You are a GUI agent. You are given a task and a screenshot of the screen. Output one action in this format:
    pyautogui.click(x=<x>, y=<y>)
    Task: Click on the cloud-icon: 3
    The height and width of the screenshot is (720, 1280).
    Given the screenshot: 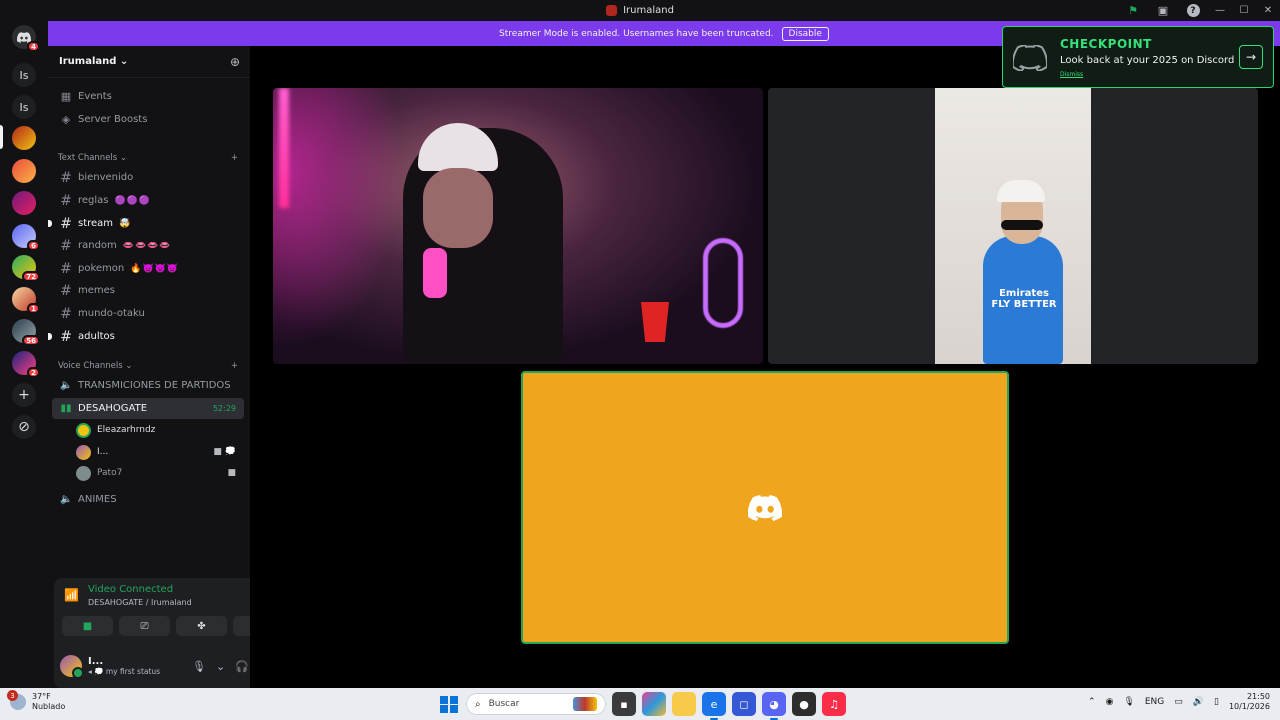 What is the action you would take?
    pyautogui.click(x=16, y=700)
    